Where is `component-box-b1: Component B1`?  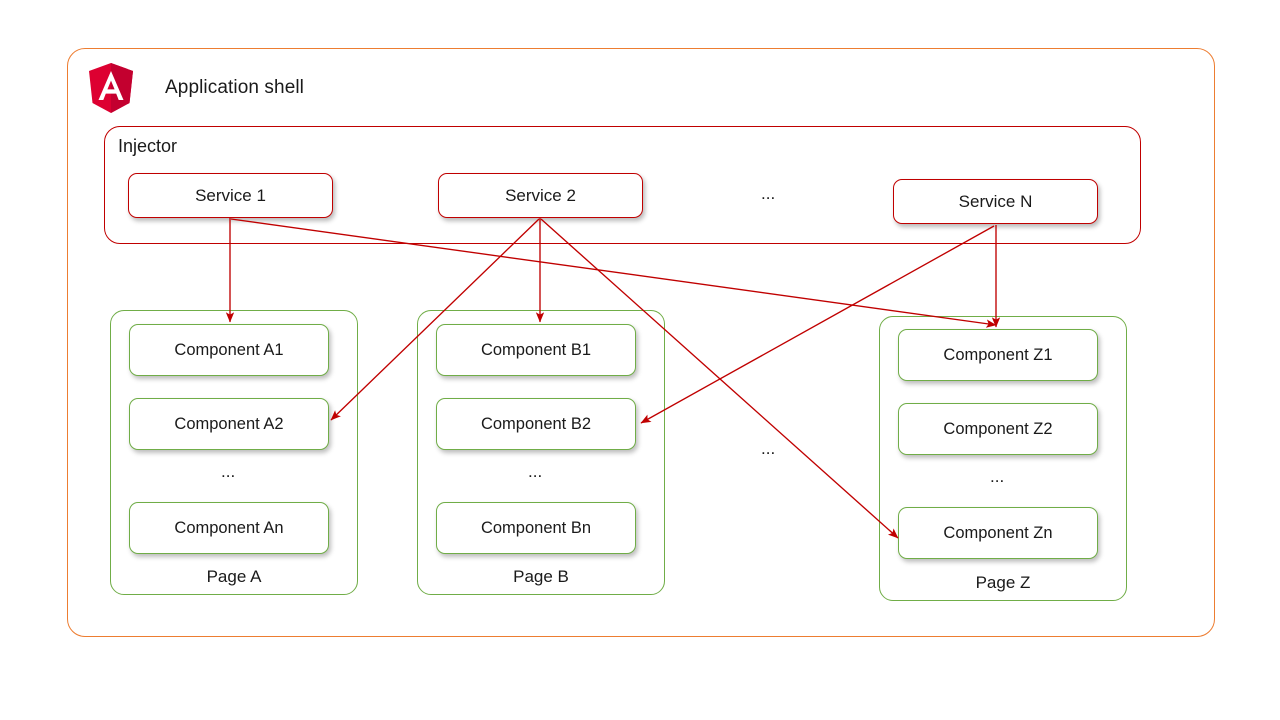 component-box-b1: Component B1 is located at coordinates (536, 350).